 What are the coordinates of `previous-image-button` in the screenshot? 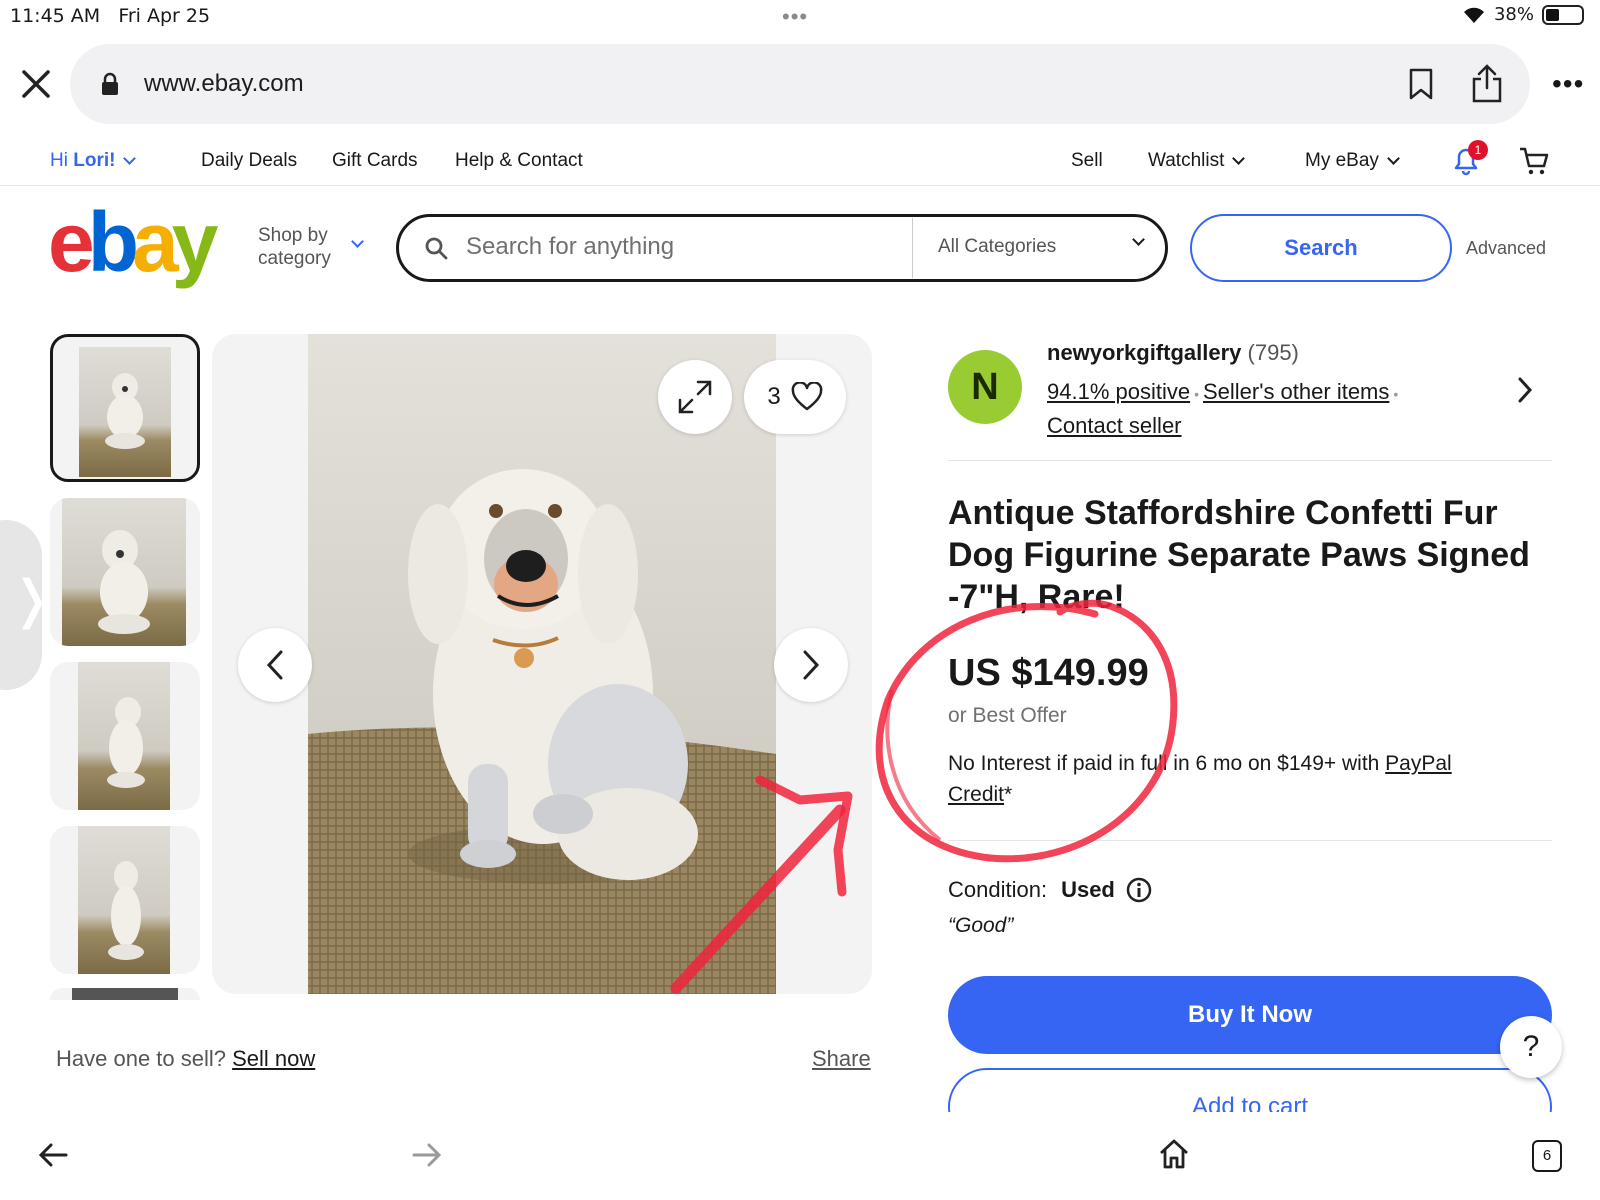 It's located at (275, 665).